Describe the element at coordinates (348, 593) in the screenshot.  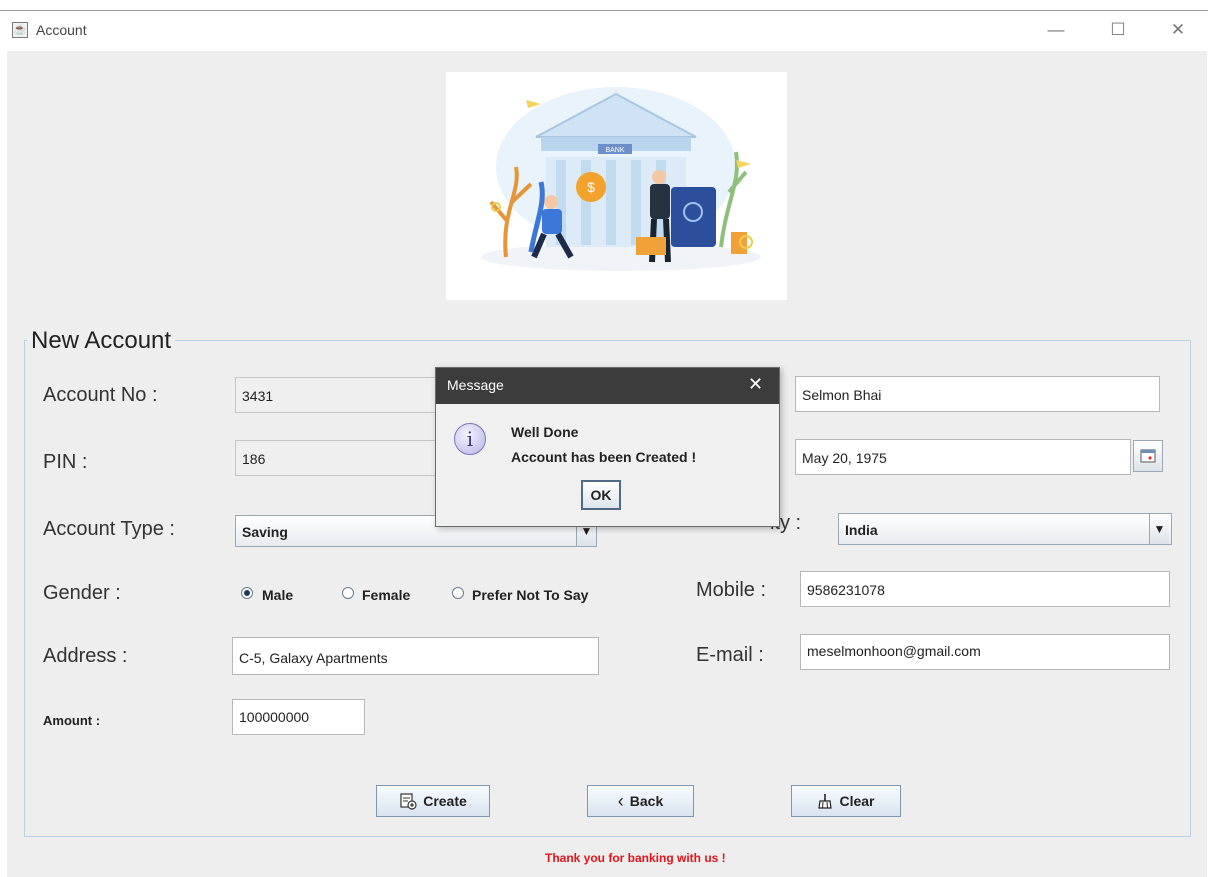
I see `gender-female-radio` at that location.